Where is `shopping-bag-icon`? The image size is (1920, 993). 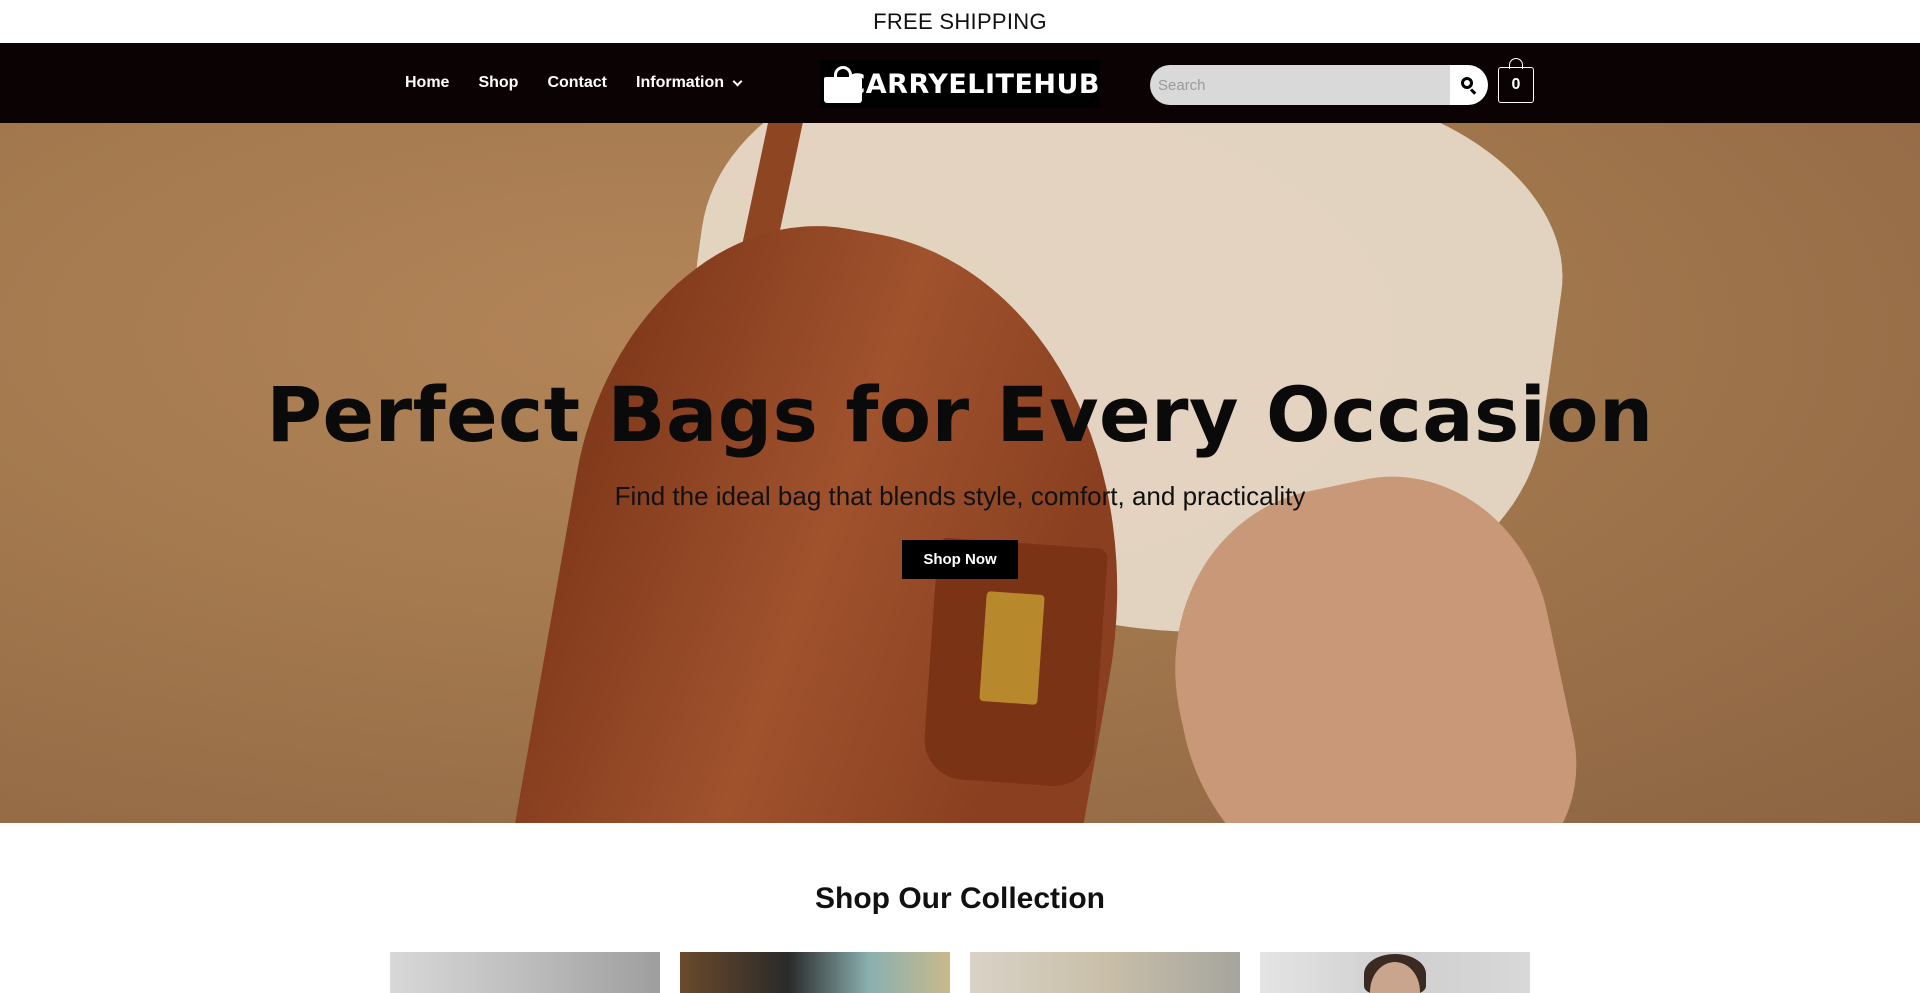
shopping-bag-icon is located at coordinates (842, 84).